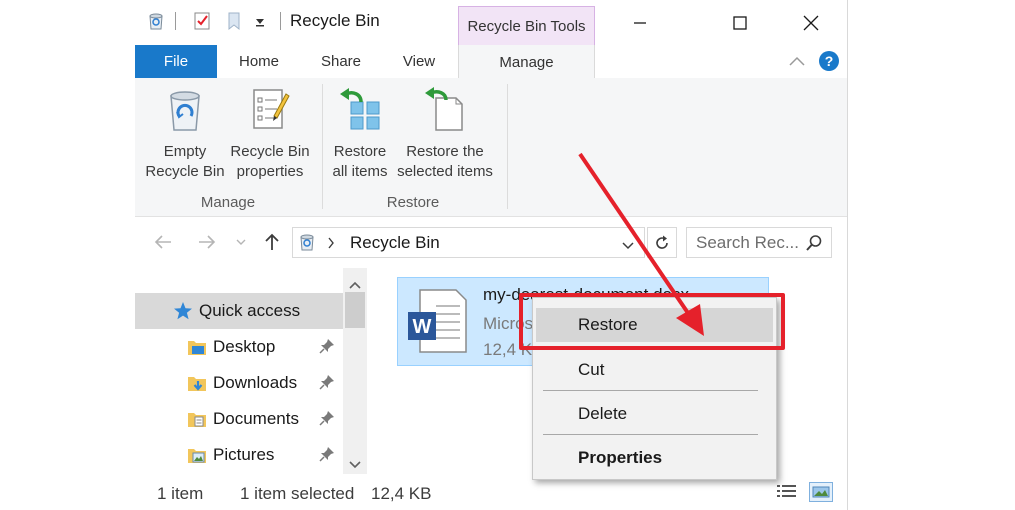  What do you see at coordinates (690, 320) in the screenshot?
I see `annotation-arrow-head` at bounding box center [690, 320].